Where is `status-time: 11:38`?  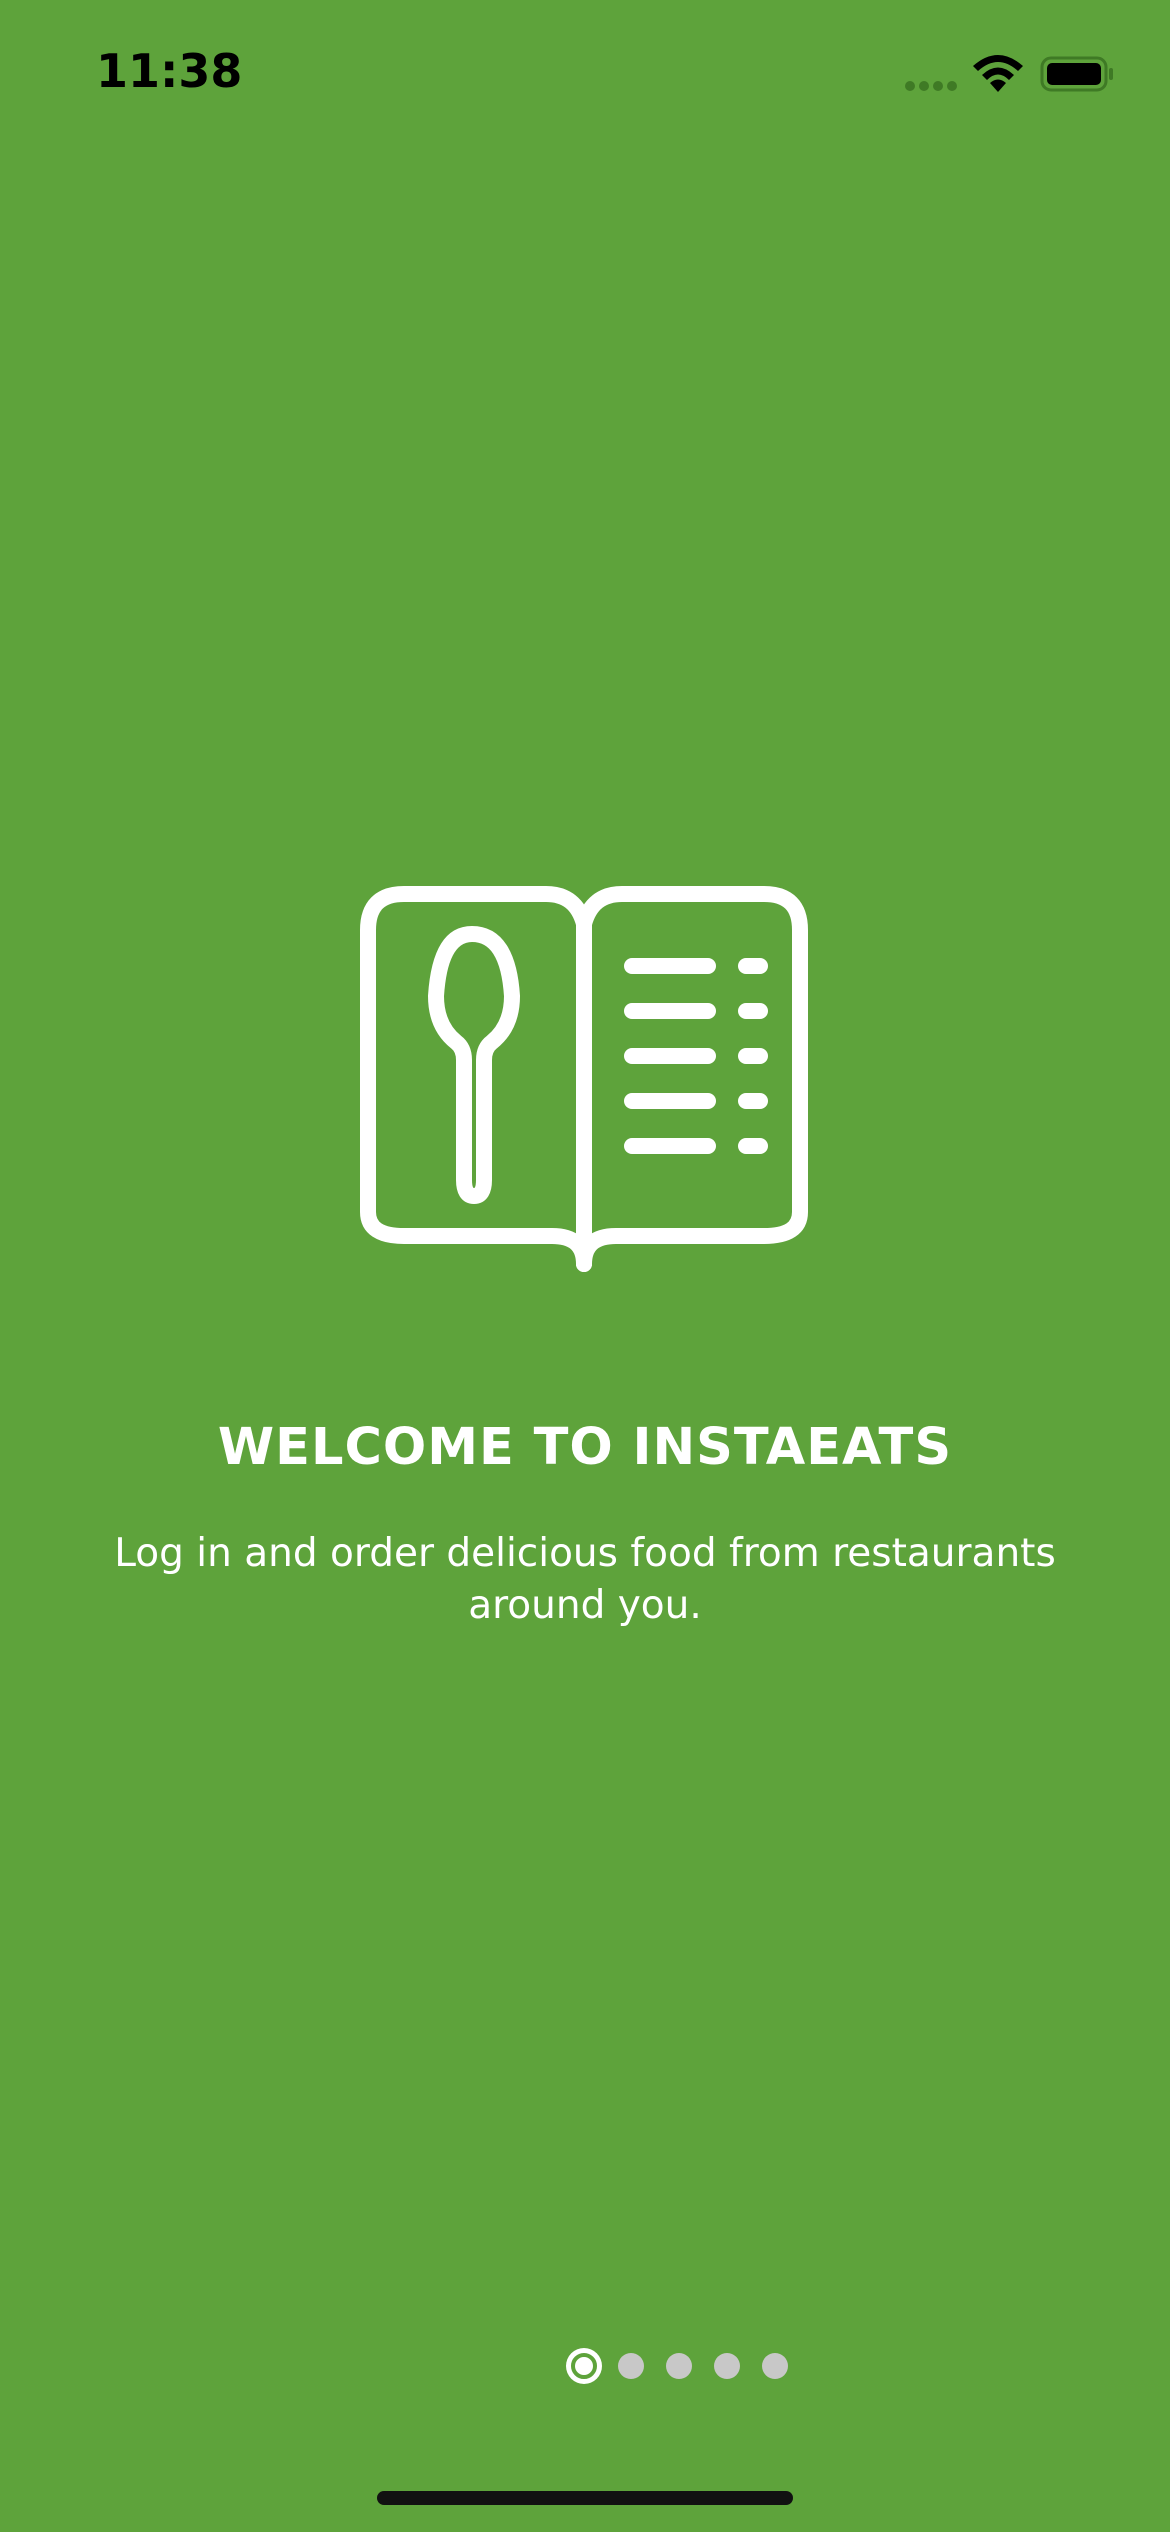 status-time: 11:38 is located at coordinates (169, 71).